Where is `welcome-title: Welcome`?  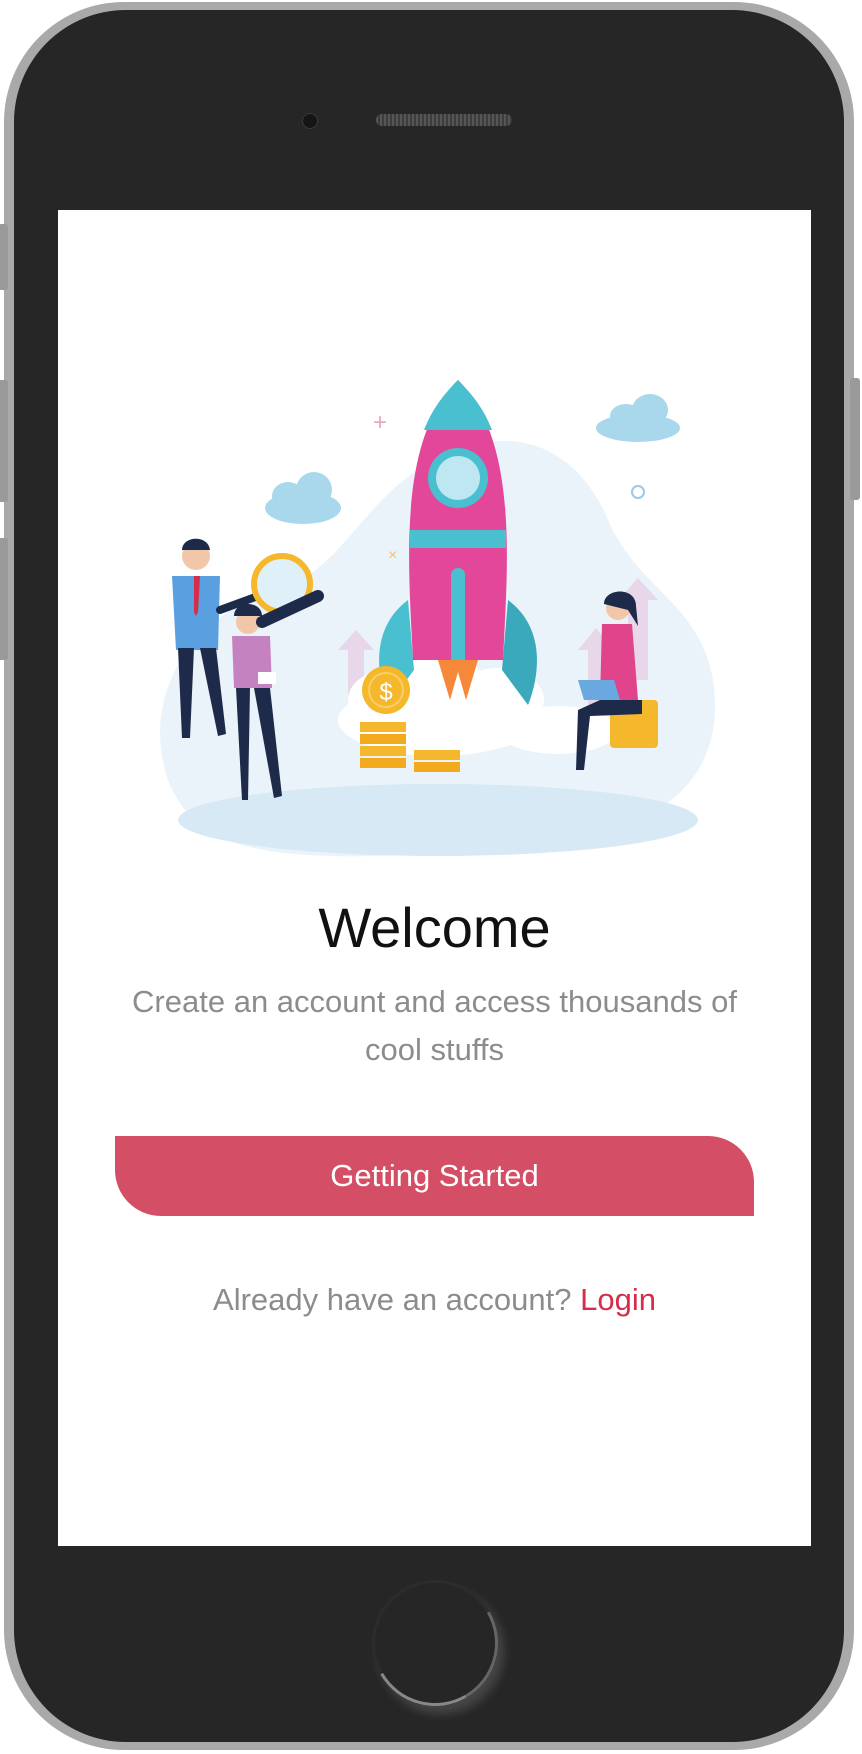 welcome-title: Welcome is located at coordinates (434, 927).